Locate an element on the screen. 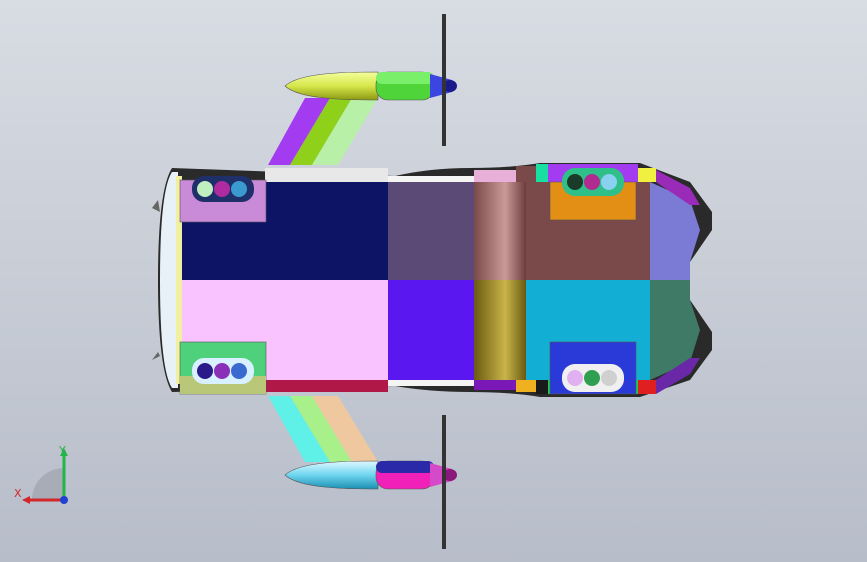  x-axis-label: X is located at coordinates (18, 493).